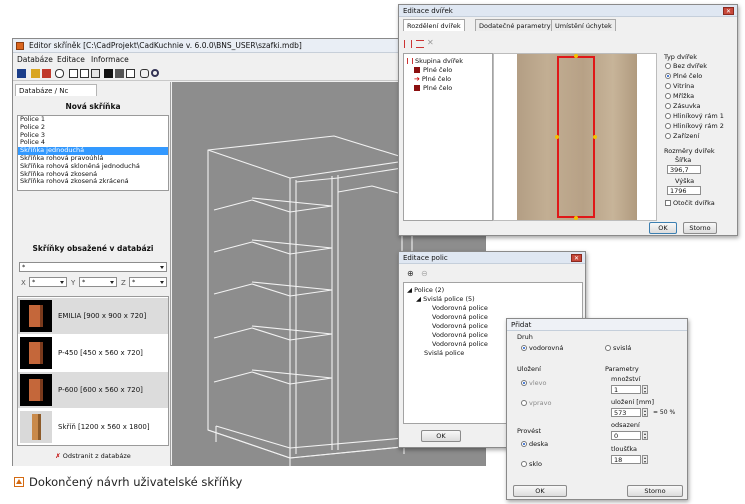  What do you see at coordinates (36, 353) in the screenshot?
I see `cabinet-thumbnail` at bounding box center [36, 353].